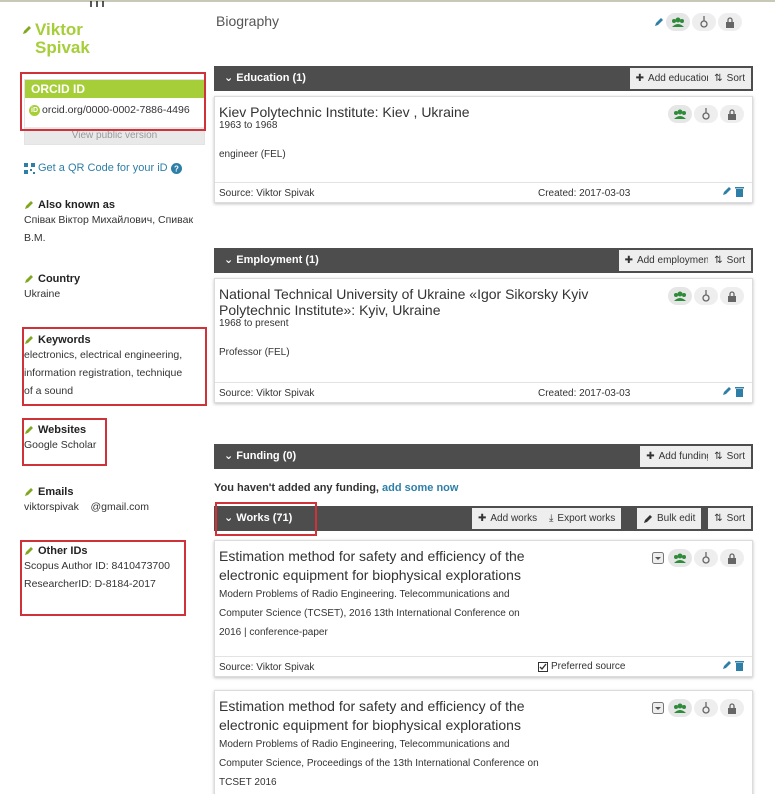 The width and height of the screenshot is (775, 794). I want to click on google-scholar-link: Google Scholar, so click(60, 445).